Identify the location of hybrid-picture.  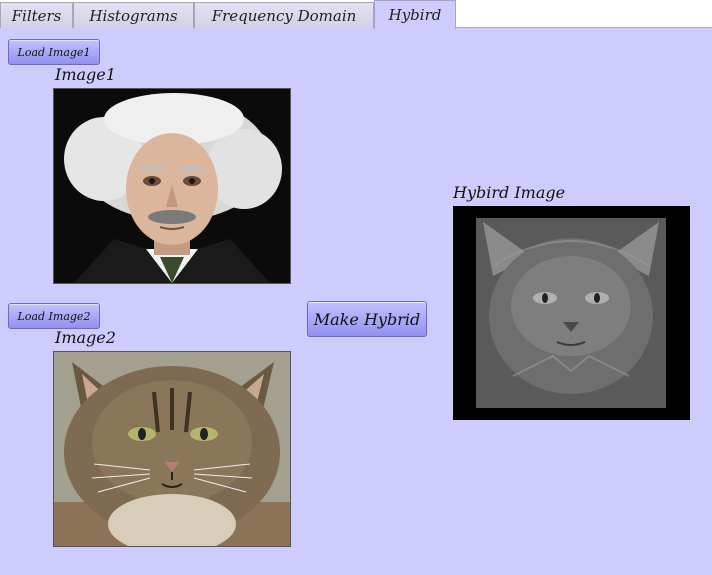
(571, 313).